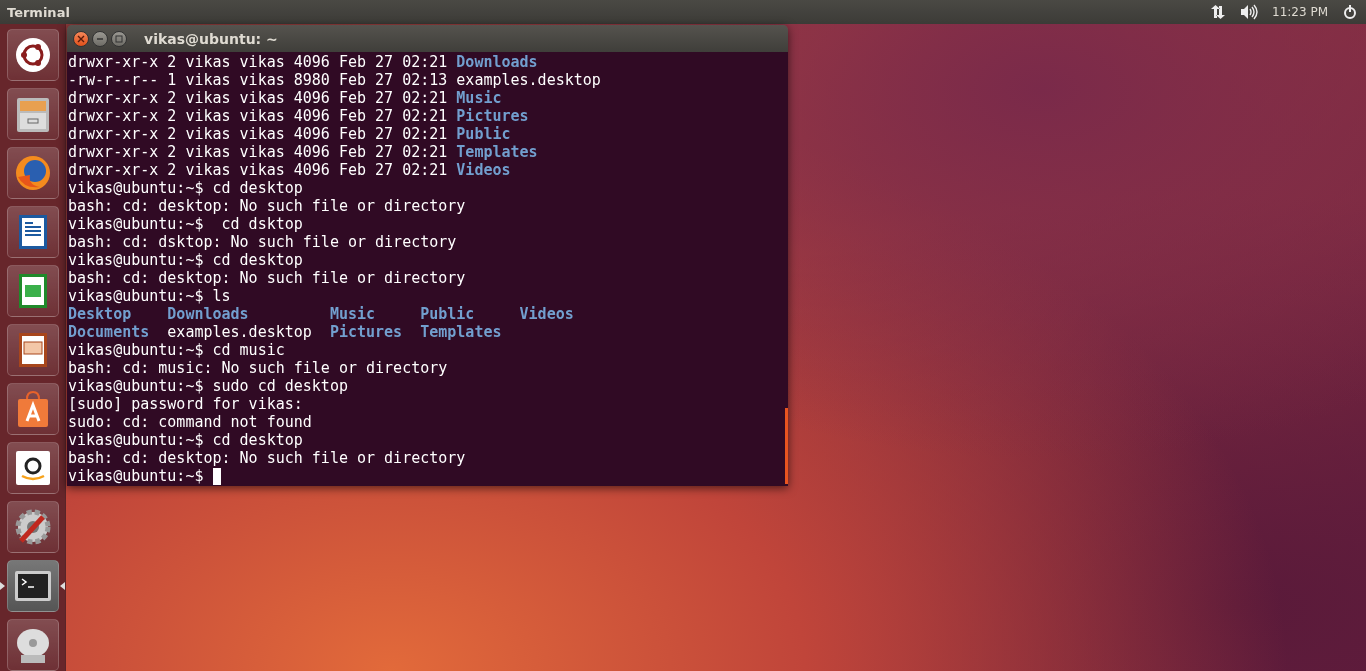 The image size is (1366, 671). Describe the element at coordinates (211, 38) in the screenshot. I see `window-title: vikas@ubuntu: ~` at that location.